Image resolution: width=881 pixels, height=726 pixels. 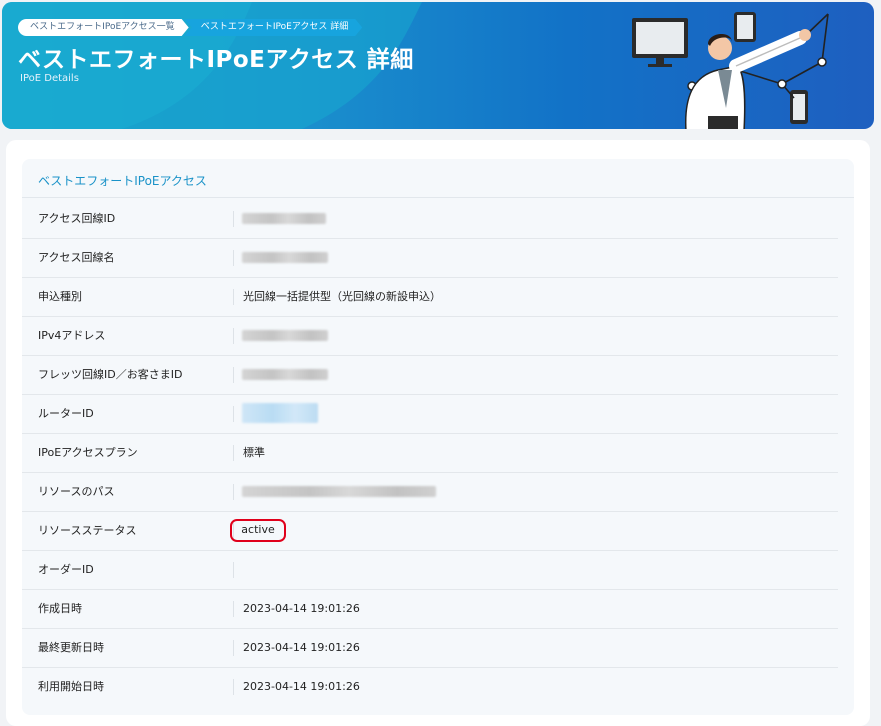 I want to click on detail-row-order-id: オーダーID, so click(x=430, y=570).